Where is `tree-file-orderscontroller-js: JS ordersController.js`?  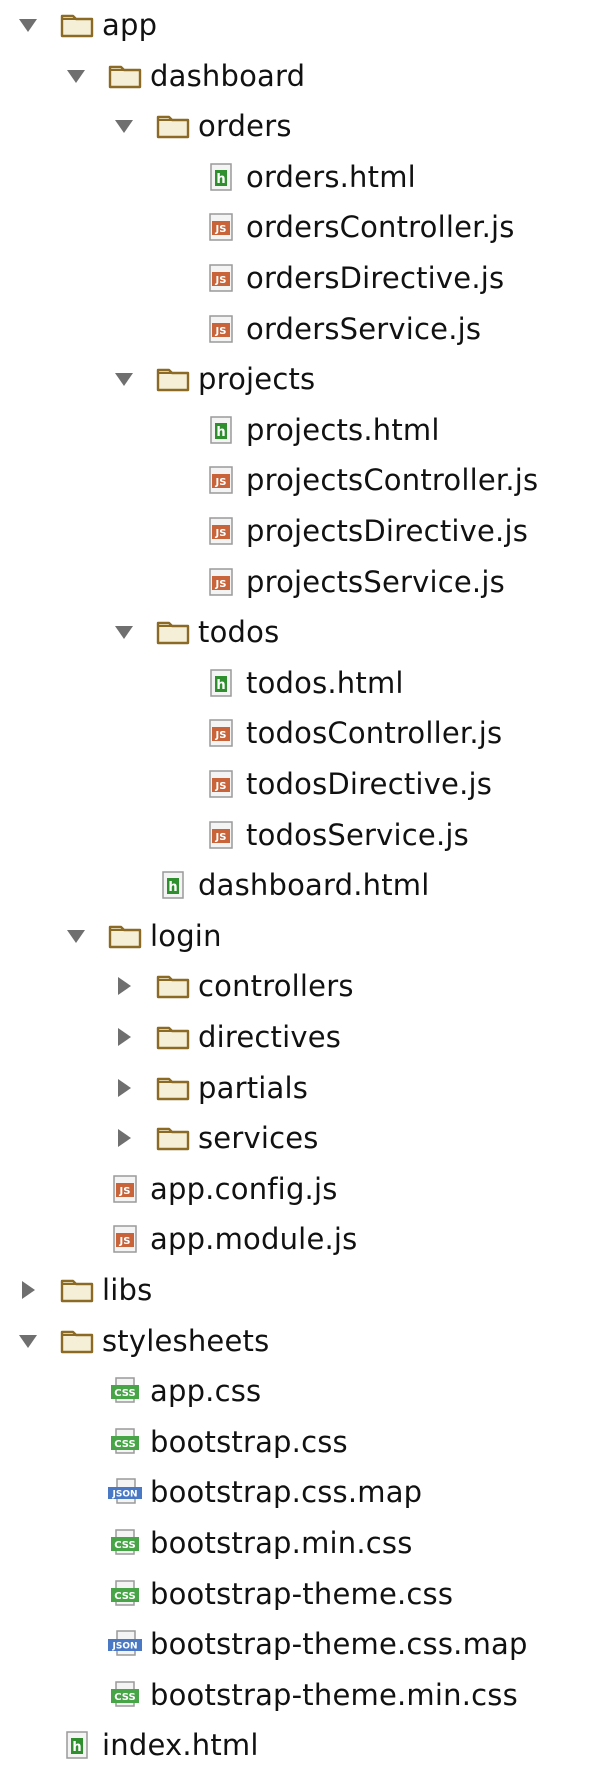 tree-file-orderscontroller-js: JS ordersController.js is located at coordinates (337, 227).